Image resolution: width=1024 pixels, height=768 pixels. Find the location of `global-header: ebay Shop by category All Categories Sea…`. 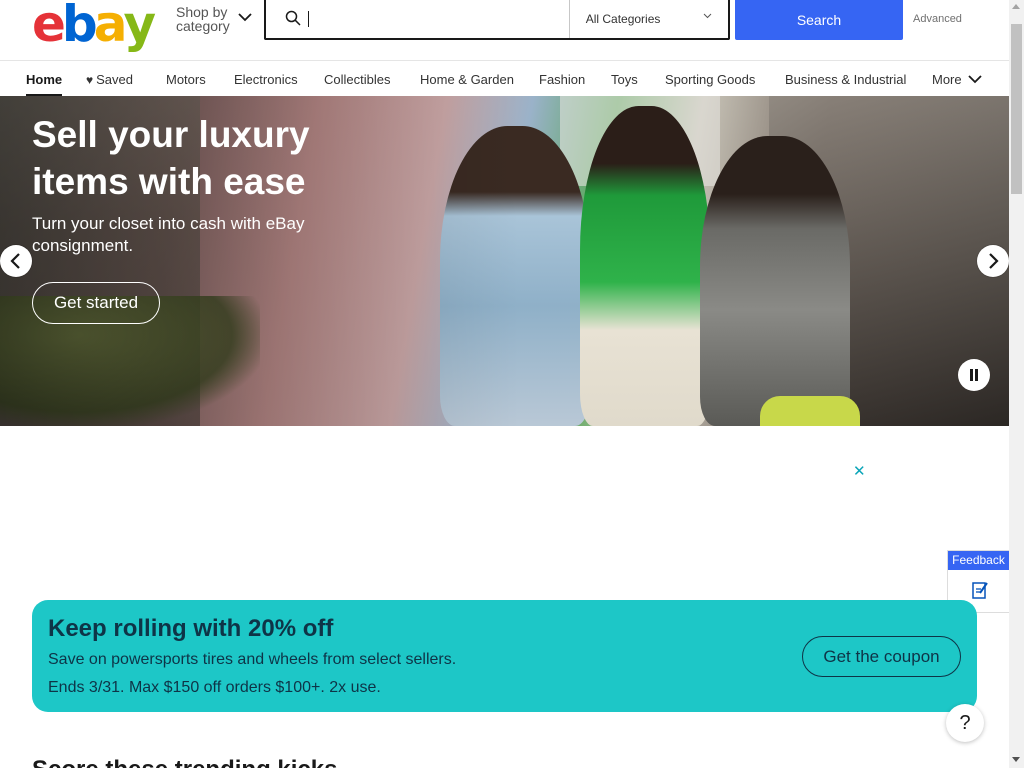

global-header: ebay Shop by category All Categories Sea… is located at coordinates (504, 30).